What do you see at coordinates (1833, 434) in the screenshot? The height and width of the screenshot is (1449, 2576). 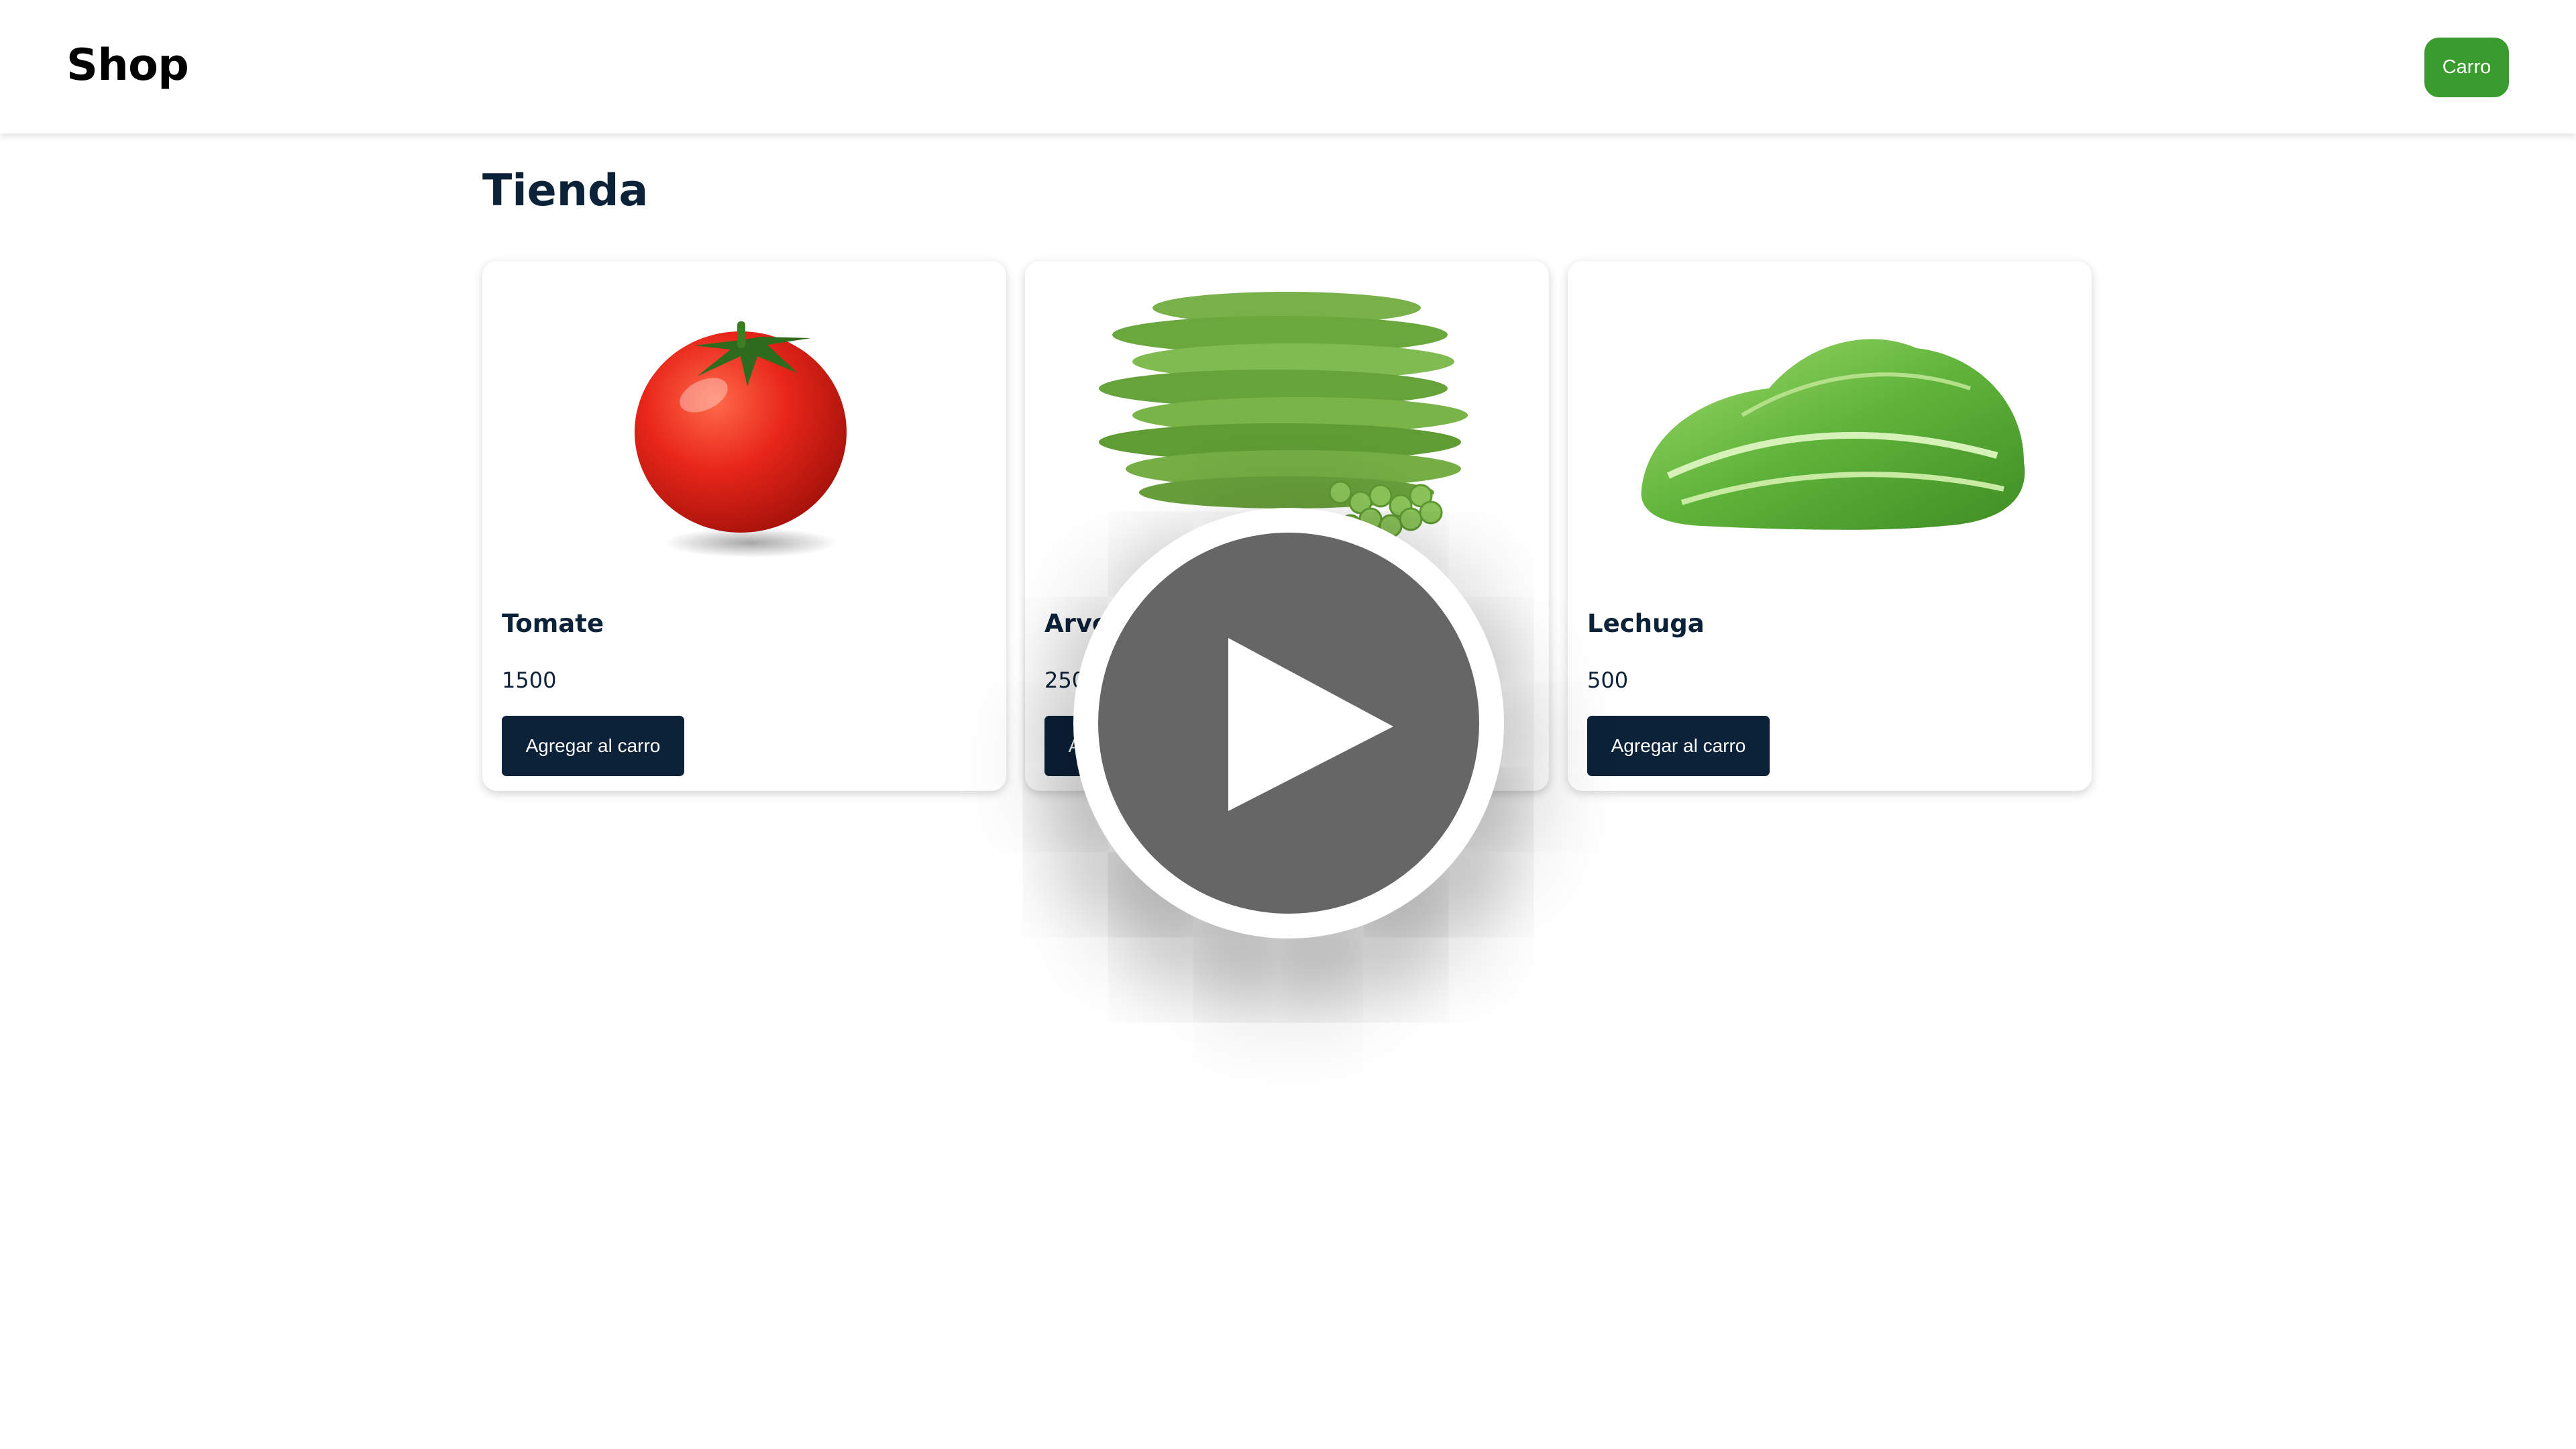 I see `lettuce-image` at bounding box center [1833, 434].